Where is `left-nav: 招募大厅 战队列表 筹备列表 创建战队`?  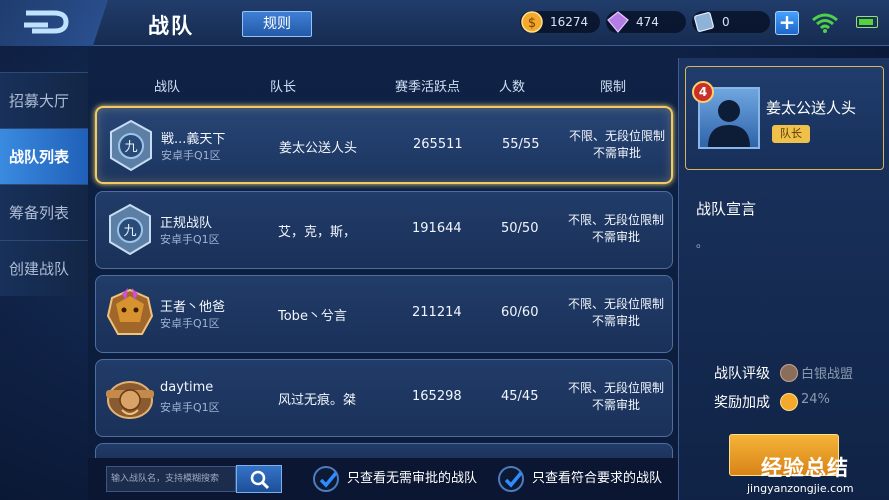
left-nav: 招募大厅 战队列表 筹备列表 创建战队 is located at coordinates (44, 184).